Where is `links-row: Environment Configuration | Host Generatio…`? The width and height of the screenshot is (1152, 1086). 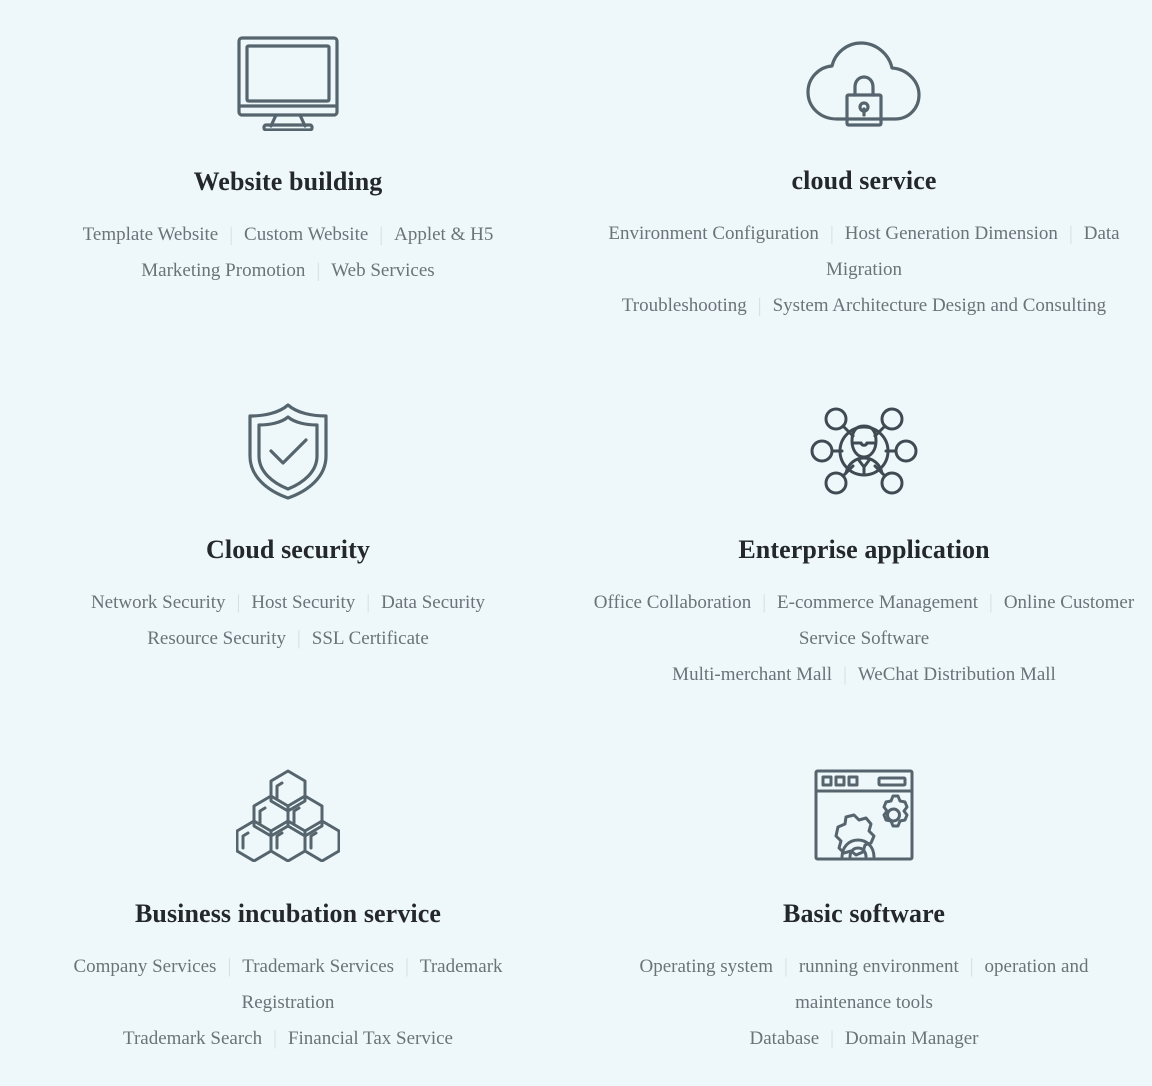 links-row: Environment Configuration | Host Generatio… is located at coordinates (864, 252).